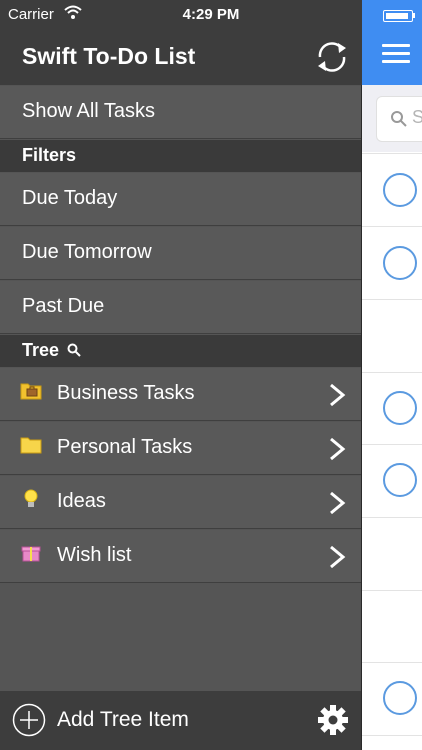 The width and height of the screenshot is (422, 750). What do you see at coordinates (63, 306) in the screenshot?
I see `filter-label: Past Due` at bounding box center [63, 306].